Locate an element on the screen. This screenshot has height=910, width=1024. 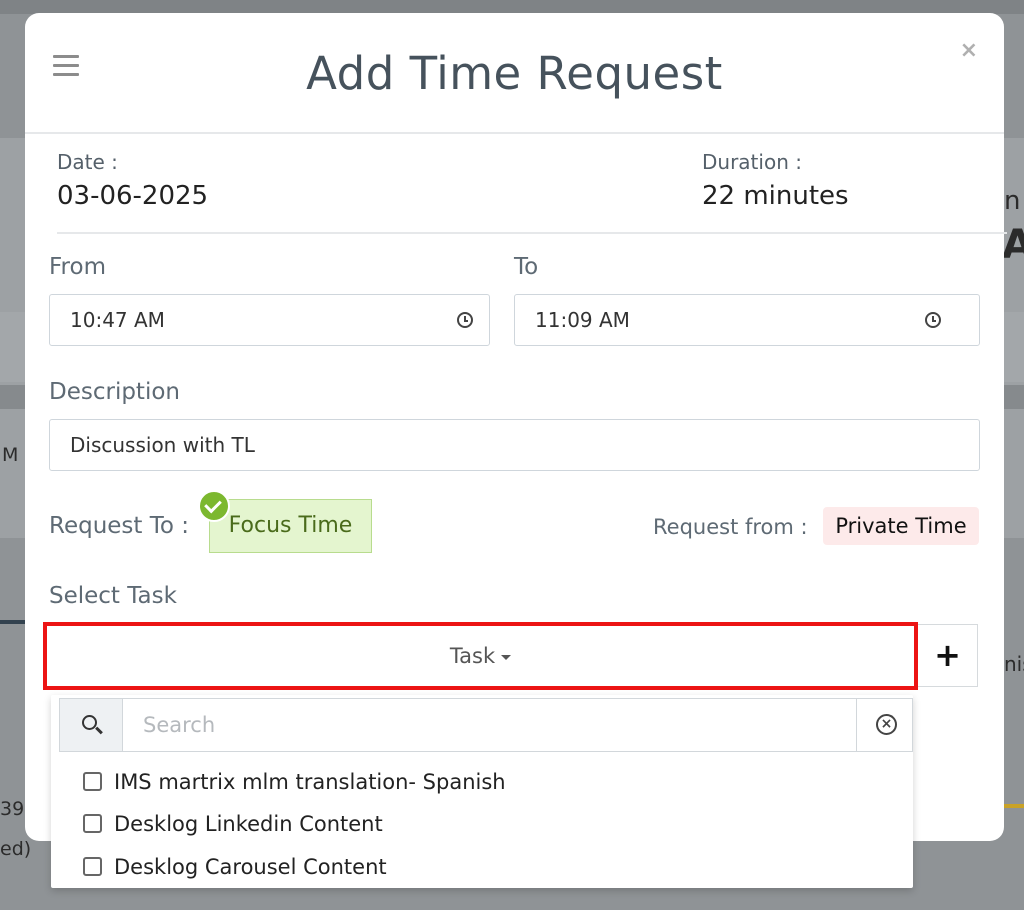
request-to-value: Focus Time is located at coordinates (290, 525).